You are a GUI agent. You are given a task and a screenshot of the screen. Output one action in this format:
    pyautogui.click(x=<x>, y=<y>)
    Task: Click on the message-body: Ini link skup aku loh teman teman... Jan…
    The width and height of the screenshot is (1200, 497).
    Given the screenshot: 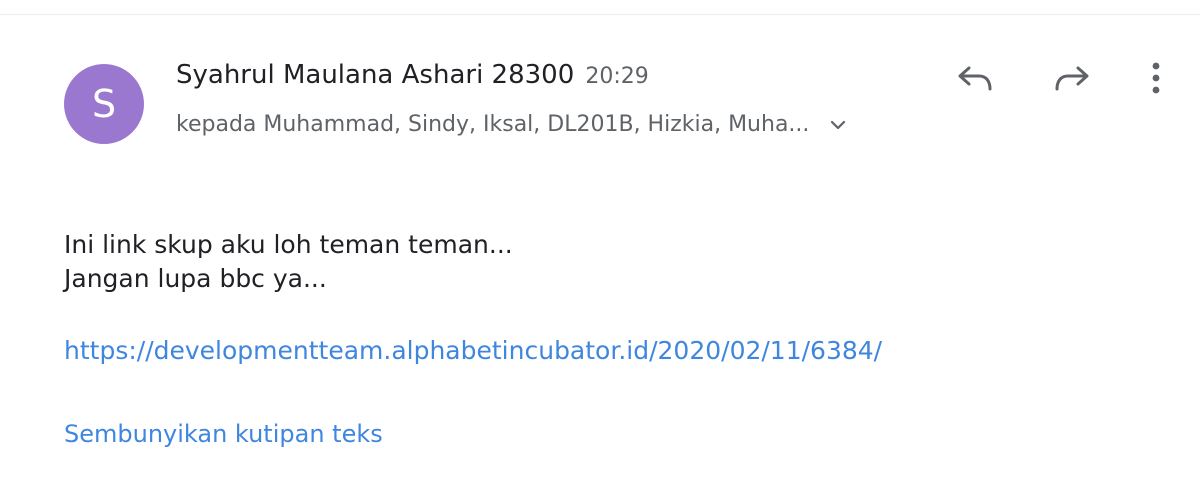 What is the action you would take?
    pyautogui.click(x=288, y=262)
    